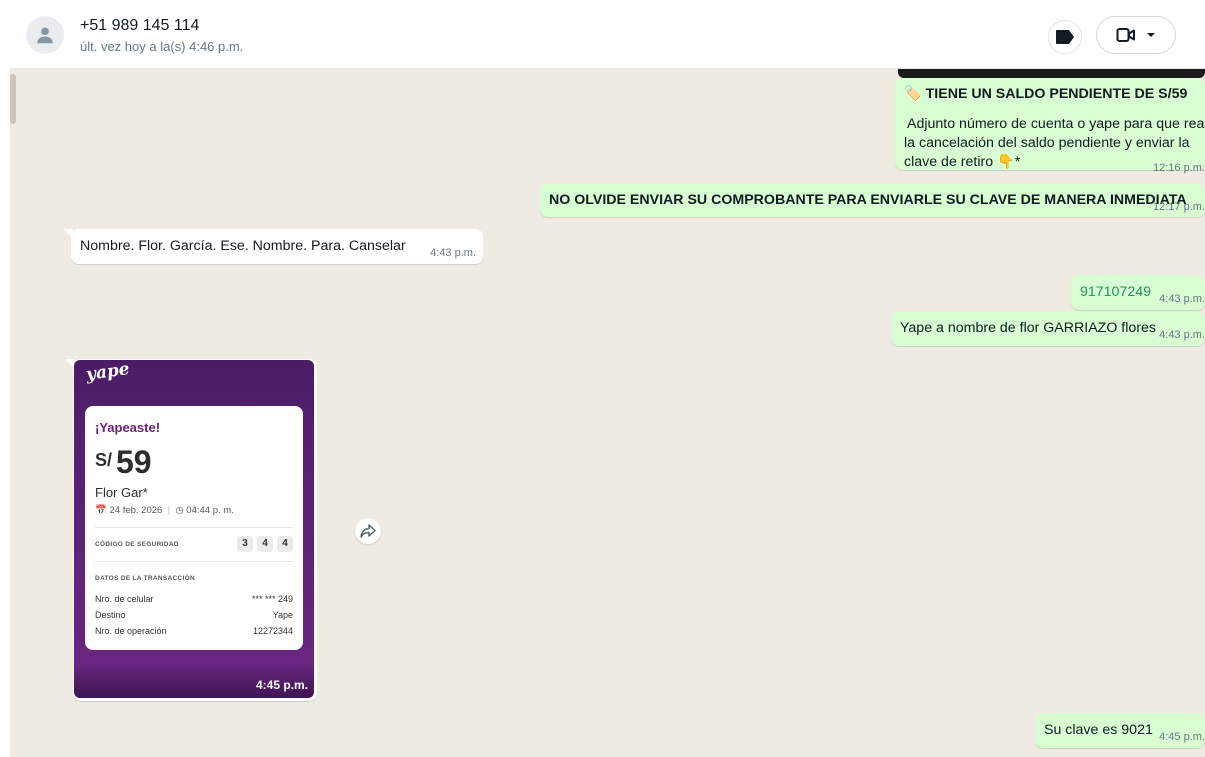 The image size is (1205, 757). Describe the element at coordinates (1056, 94) in the screenshot. I see `message-bold-line: TIENE UN SALDO PENDIENTE DE S/59` at that location.